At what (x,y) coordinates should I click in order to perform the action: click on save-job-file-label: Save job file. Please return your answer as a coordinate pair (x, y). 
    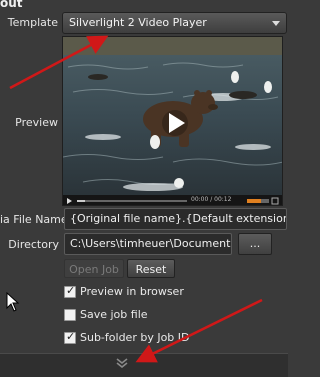
    Looking at the image, I should click on (114, 314).